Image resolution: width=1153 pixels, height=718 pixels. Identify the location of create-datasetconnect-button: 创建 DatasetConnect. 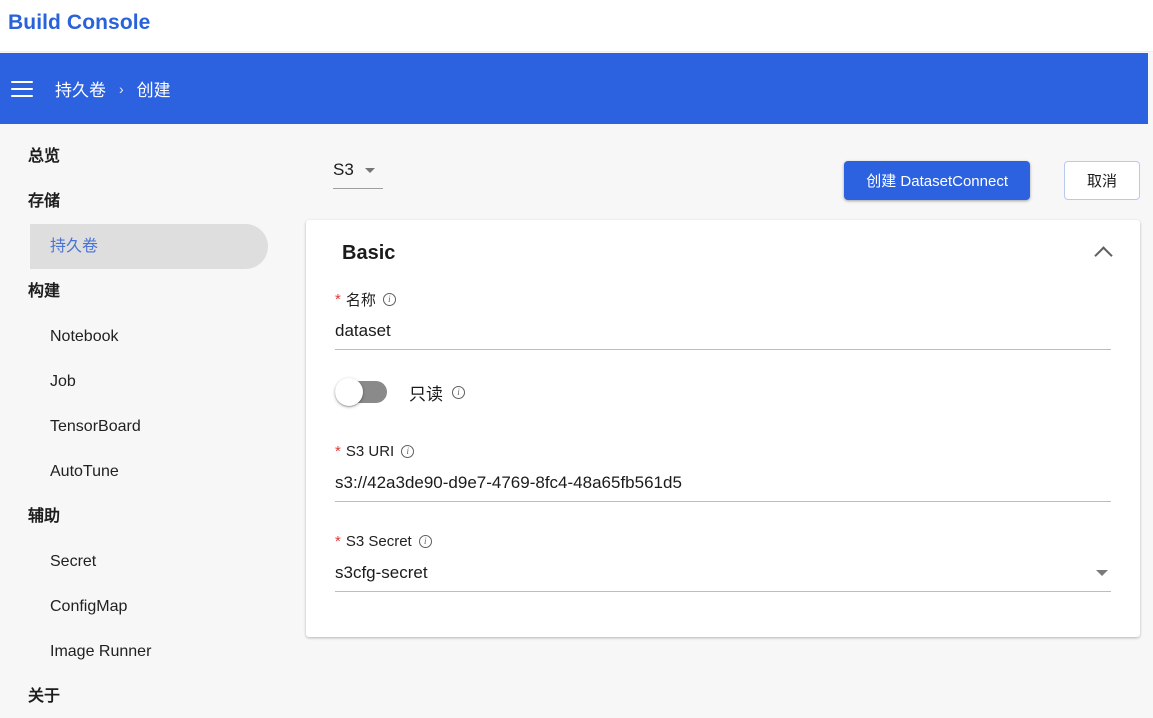
(937, 180).